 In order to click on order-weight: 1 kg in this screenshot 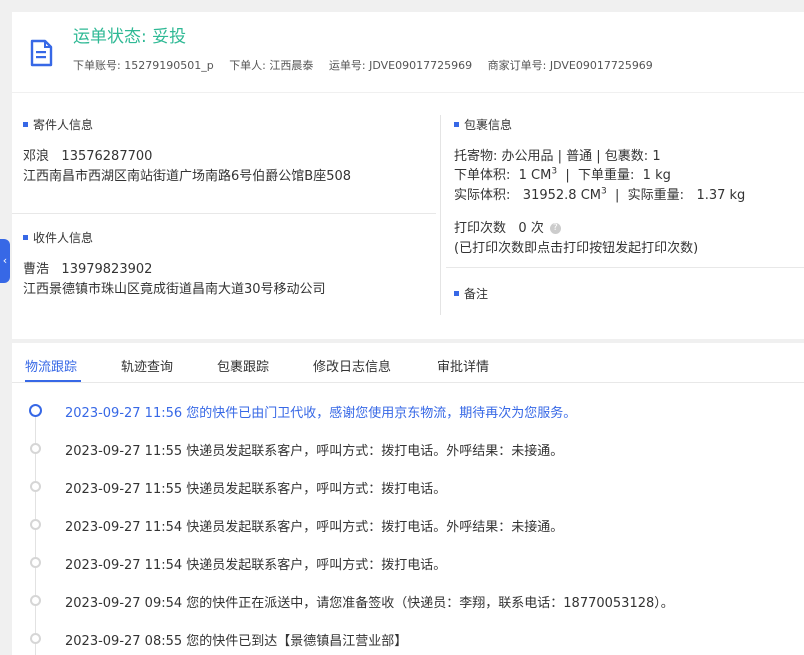, I will do `click(656, 175)`.